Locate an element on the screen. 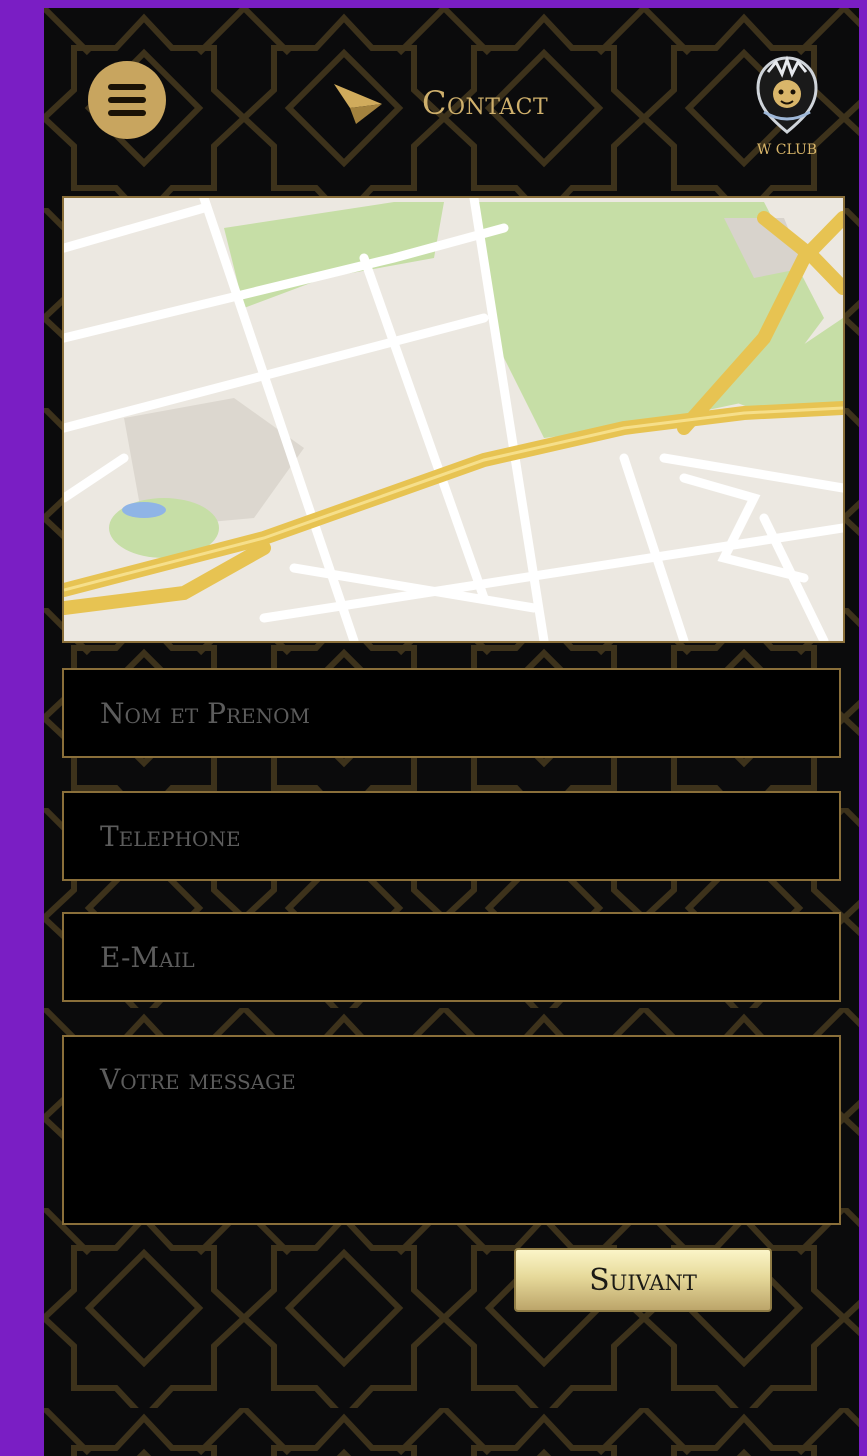 This screenshot has width=867, height=1456. name-field is located at coordinates (451, 713).